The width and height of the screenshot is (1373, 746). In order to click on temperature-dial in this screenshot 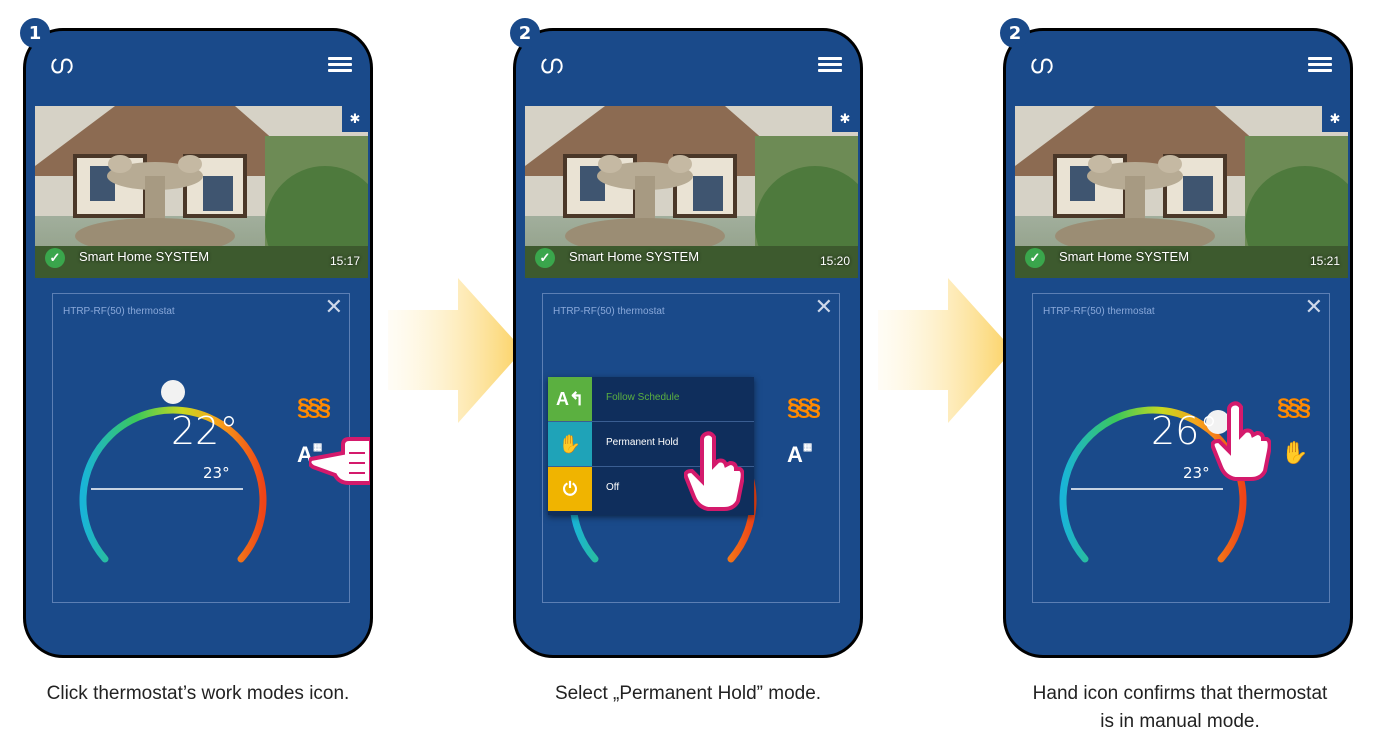, I will do `click(173, 469)`.